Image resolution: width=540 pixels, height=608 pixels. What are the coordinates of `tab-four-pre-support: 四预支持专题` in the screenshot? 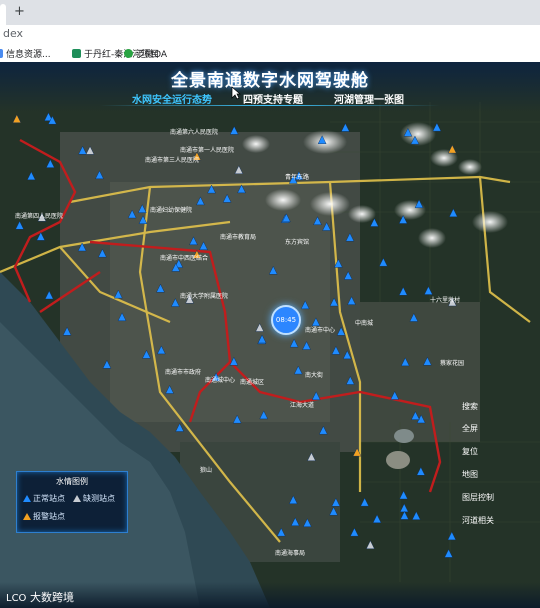 It's located at (273, 98).